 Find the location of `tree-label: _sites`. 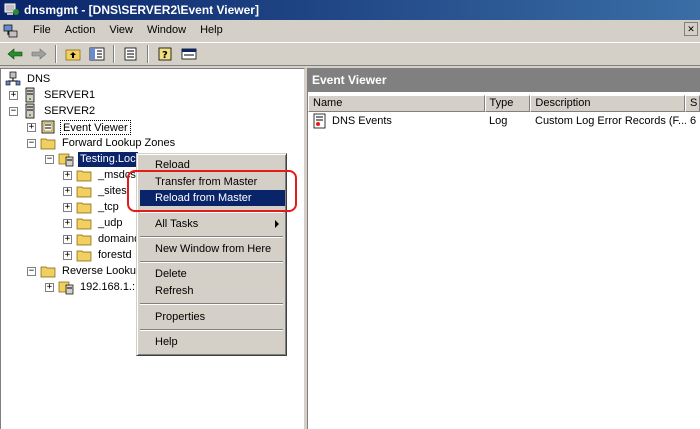

tree-label: _sites is located at coordinates (112, 190).